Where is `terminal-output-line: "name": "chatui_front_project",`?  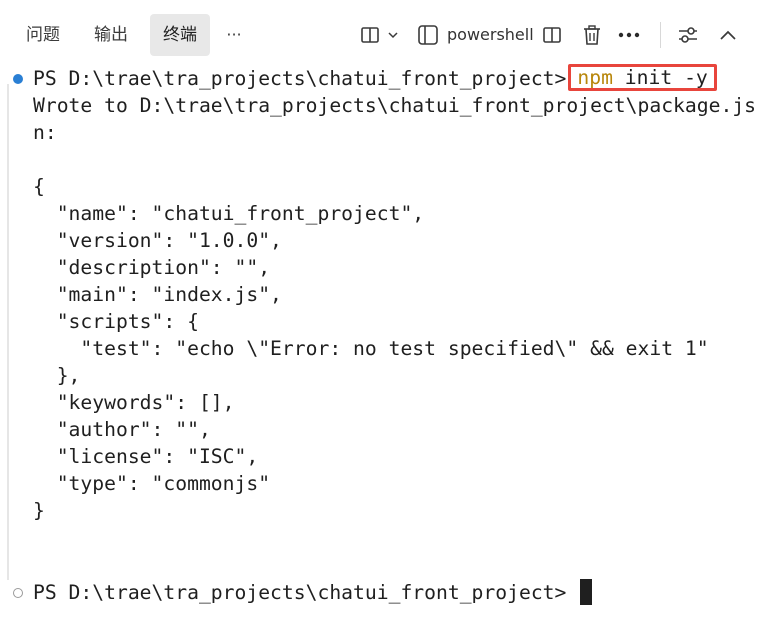
terminal-output-line: "name": "chatui_front_project", is located at coordinates (229, 213).